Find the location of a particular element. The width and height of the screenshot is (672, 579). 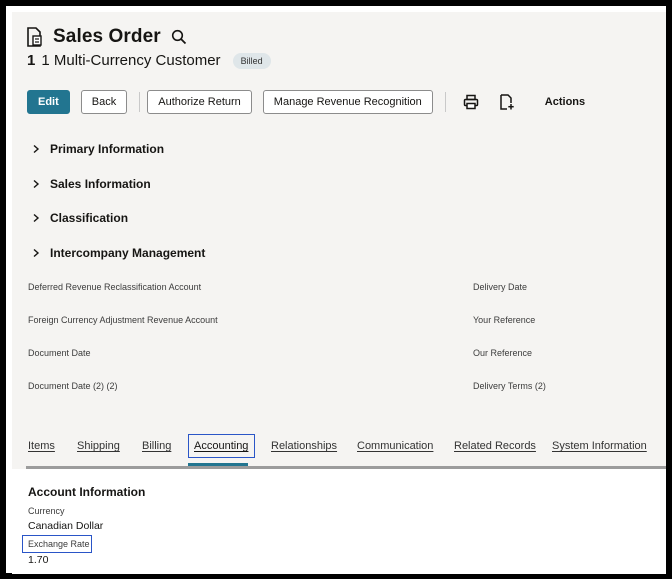

section-sales-information: Sales Information is located at coordinates (91, 184).